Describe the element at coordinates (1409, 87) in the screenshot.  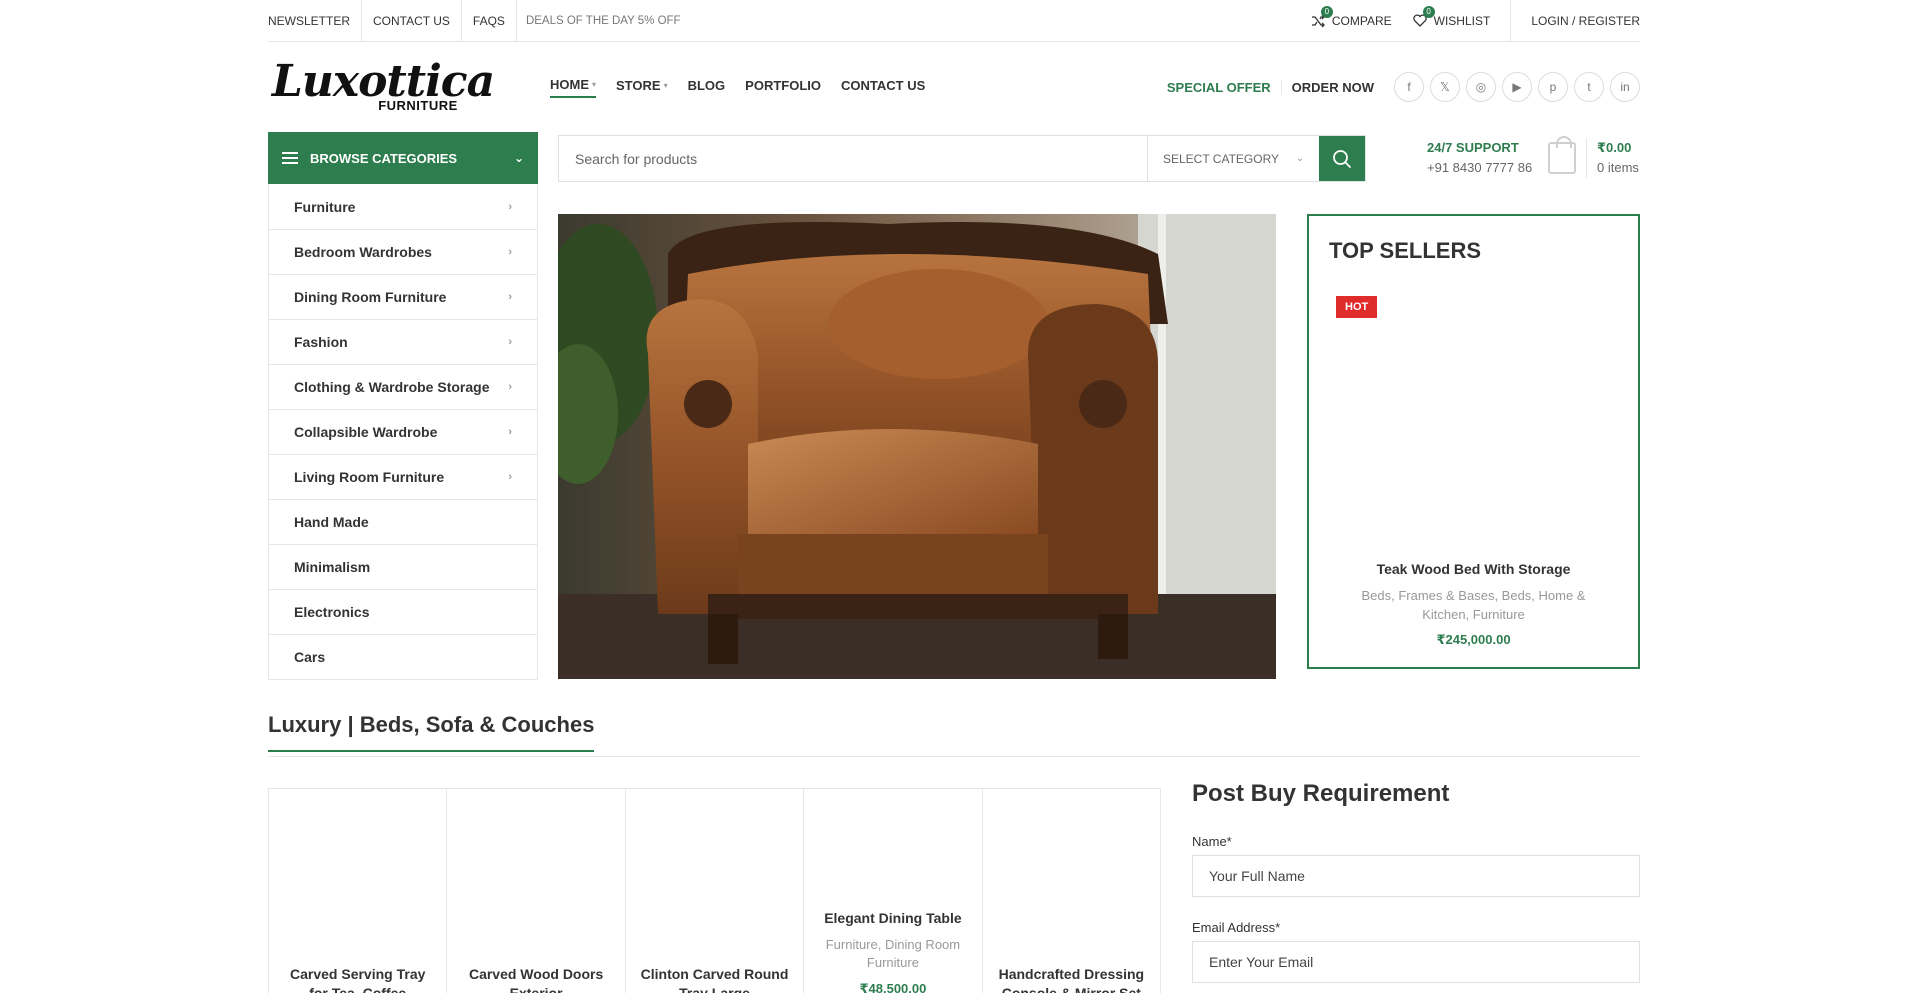
I see `facebook-icon: f` at that location.